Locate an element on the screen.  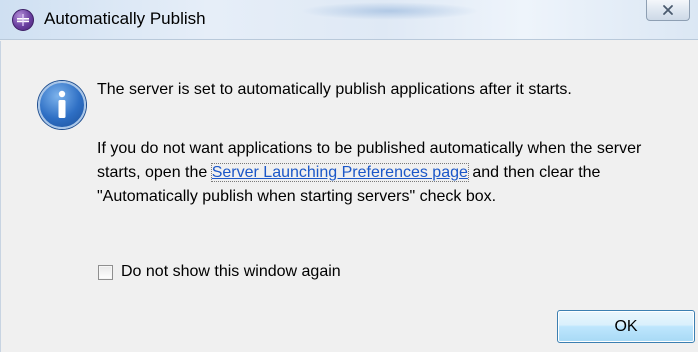
close-icon is located at coordinates (668, 10).